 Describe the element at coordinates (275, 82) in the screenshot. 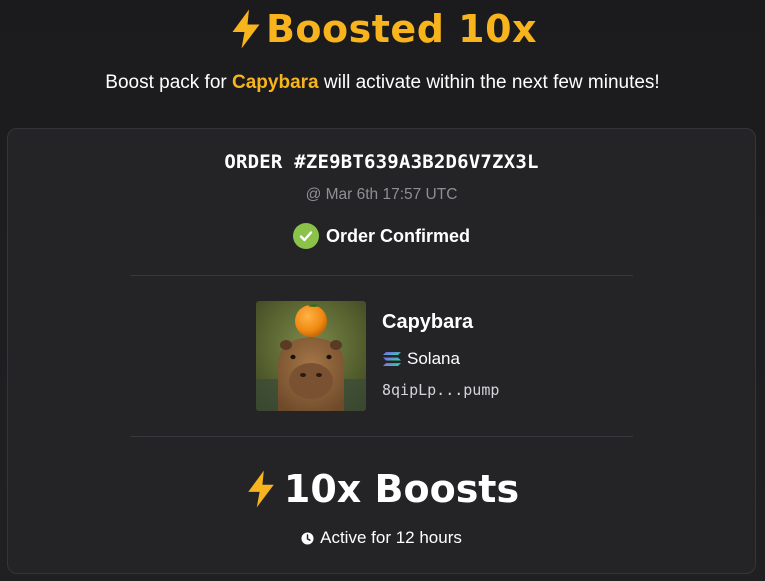

I see `subtitle-token-name: Capybara` at that location.